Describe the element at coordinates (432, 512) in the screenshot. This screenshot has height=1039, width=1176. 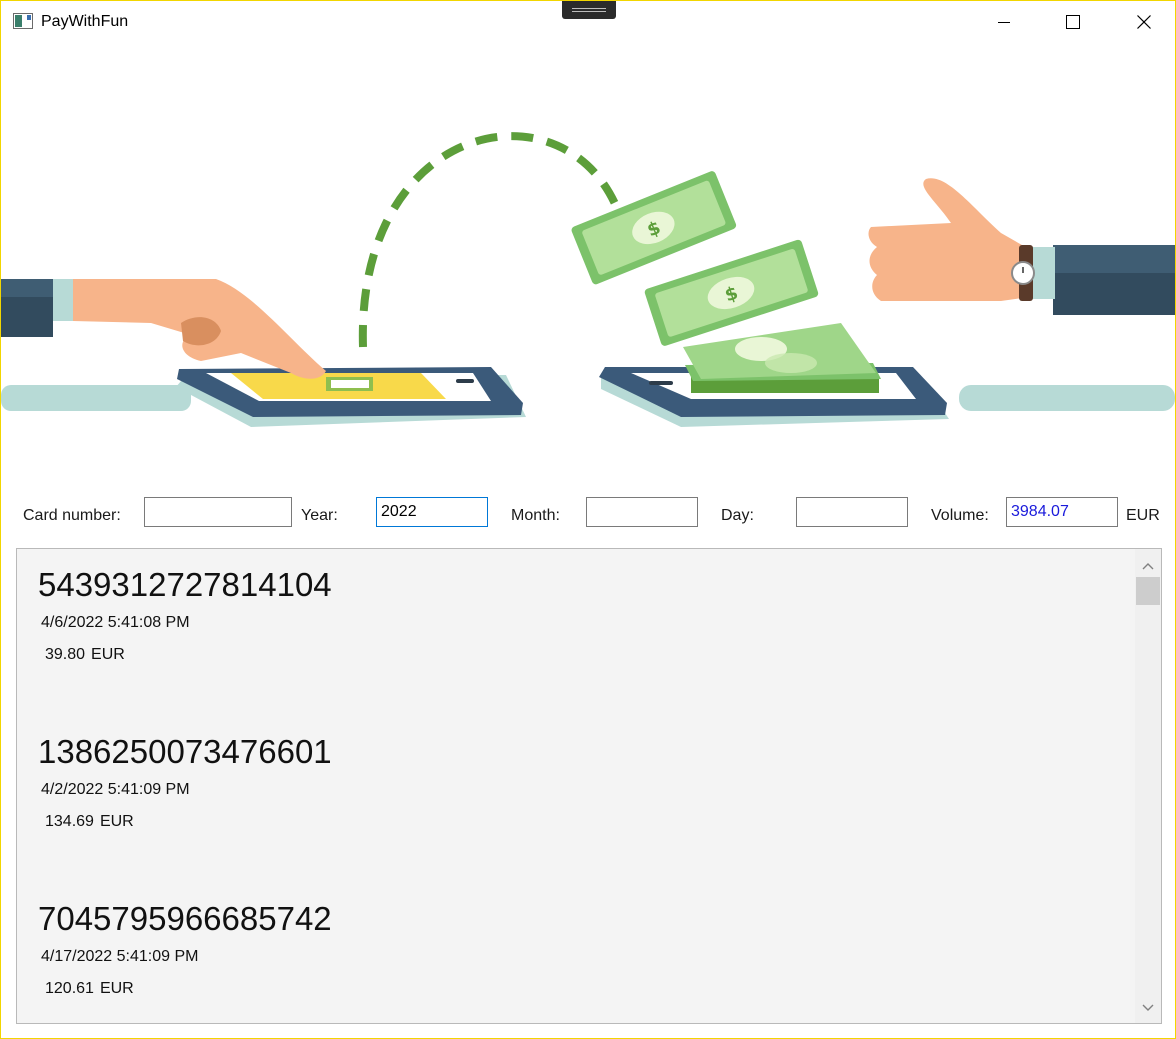
I see `year-input` at that location.